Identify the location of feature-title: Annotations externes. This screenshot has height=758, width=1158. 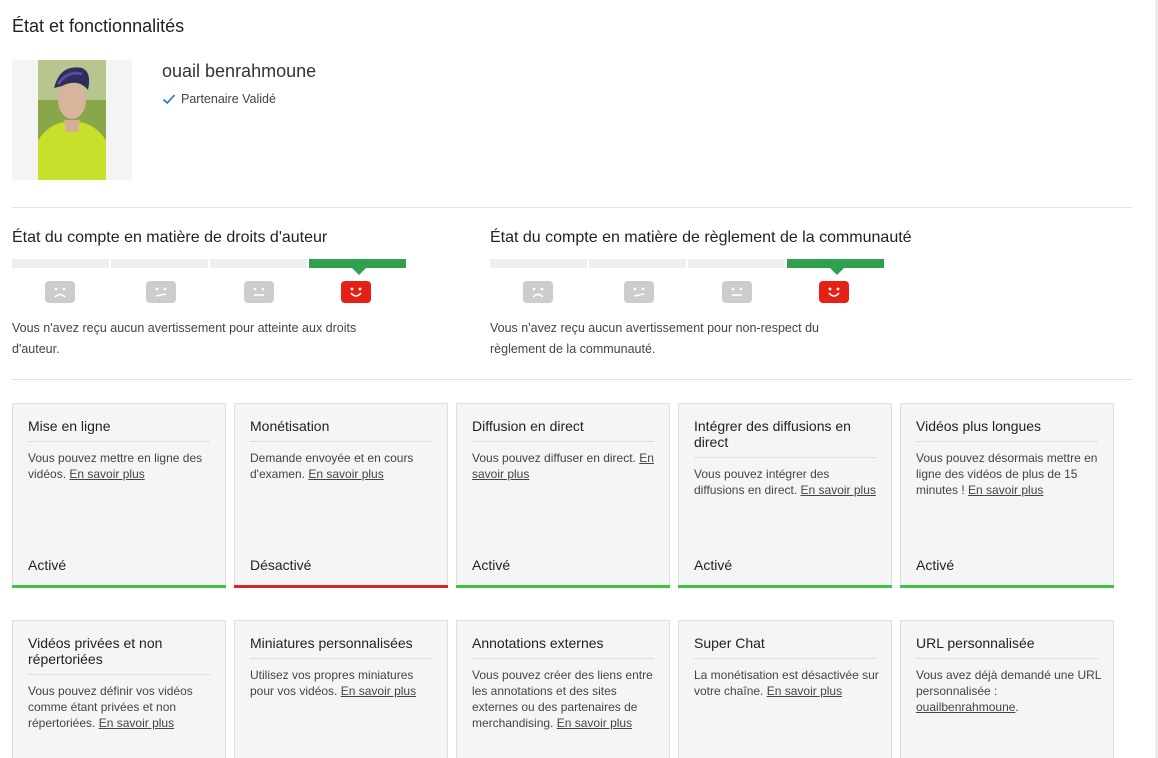
(563, 647).